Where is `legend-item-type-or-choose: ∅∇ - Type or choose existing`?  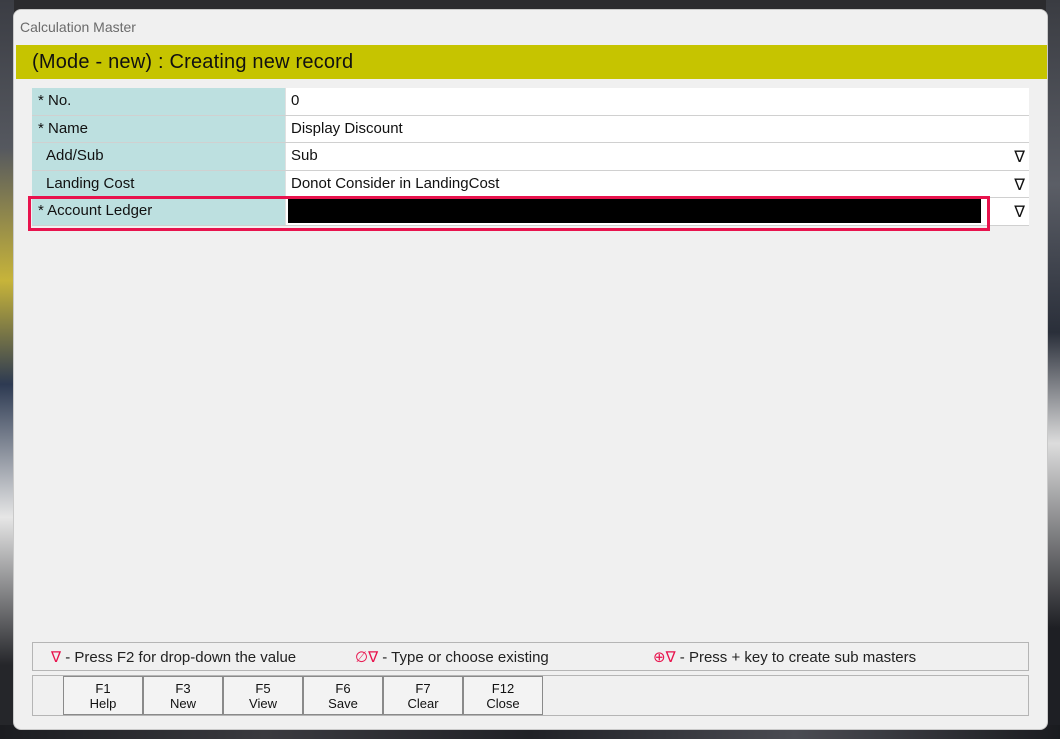 legend-item-type-or-choose: ∅∇ - Type or choose existing is located at coordinates (452, 657).